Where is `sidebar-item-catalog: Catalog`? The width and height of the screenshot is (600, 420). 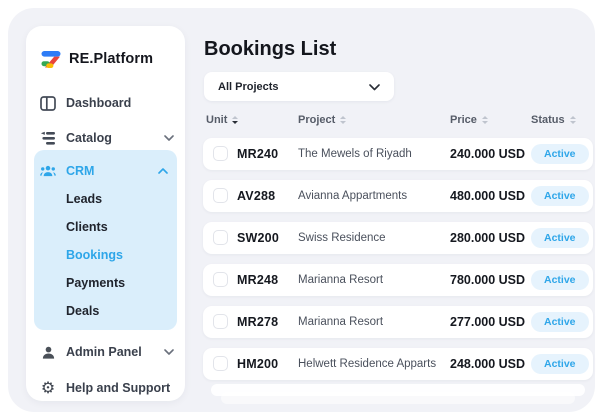 sidebar-item-catalog: Catalog is located at coordinates (108, 138).